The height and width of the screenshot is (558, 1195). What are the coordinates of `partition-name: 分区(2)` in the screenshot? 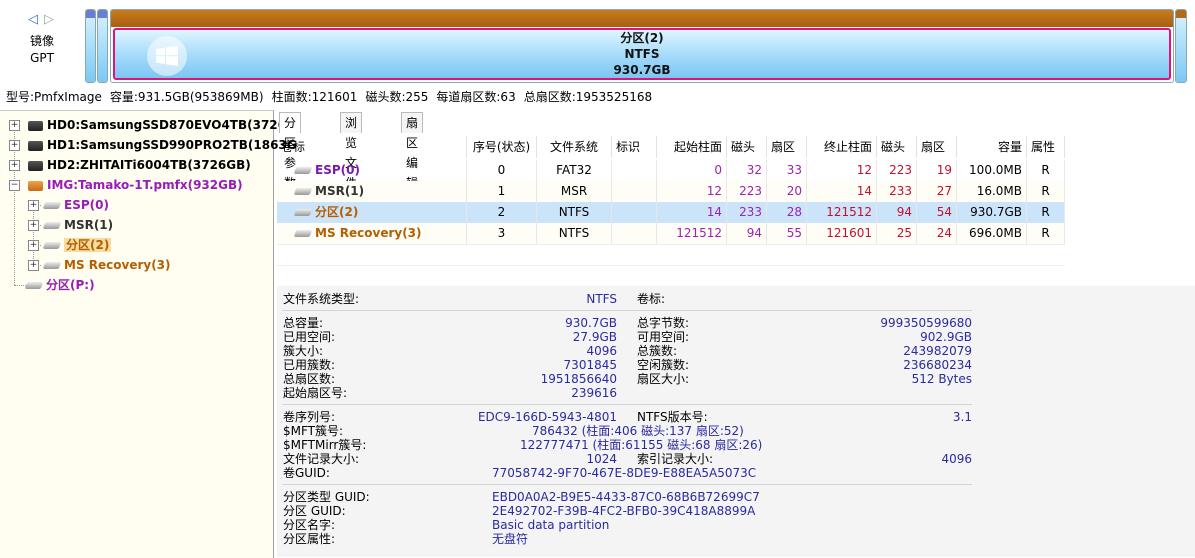 It's located at (642, 38).